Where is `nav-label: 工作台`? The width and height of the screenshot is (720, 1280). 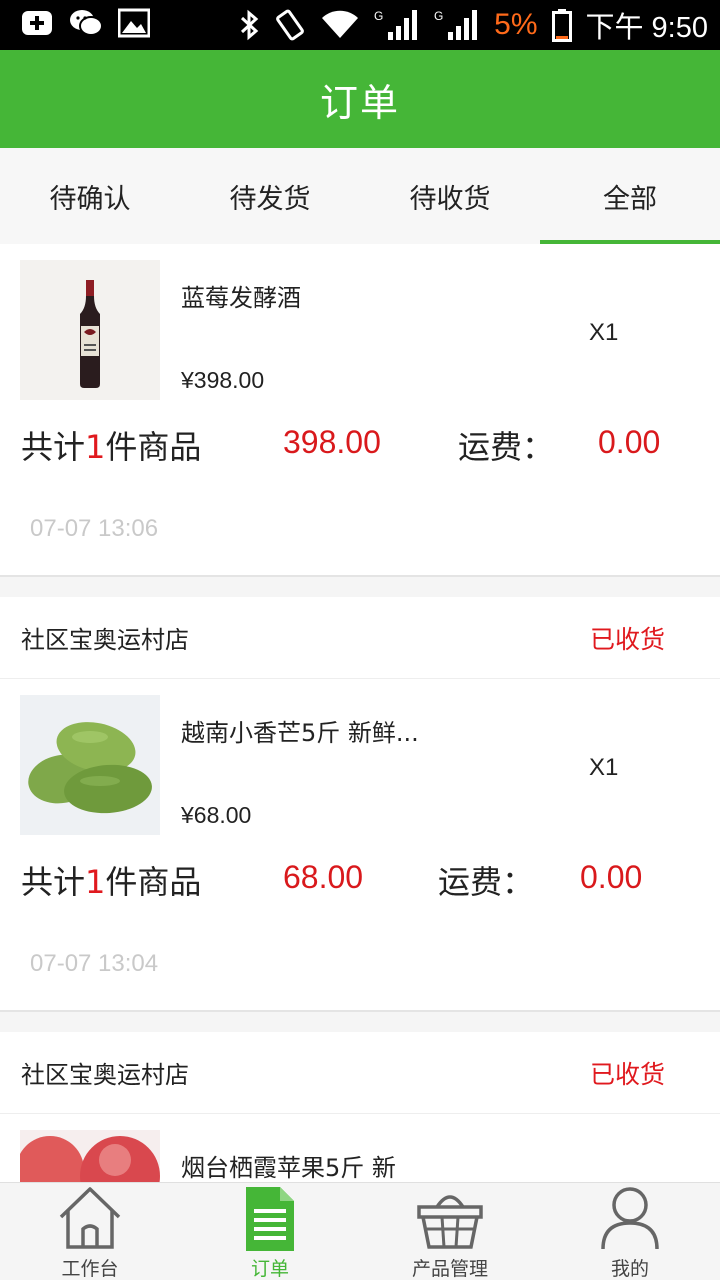 nav-label: 工作台 is located at coordinates (90, 1269).